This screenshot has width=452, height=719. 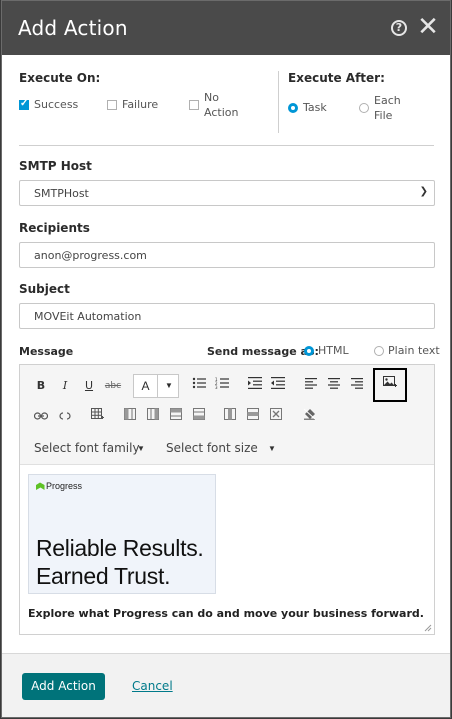 What do you see at coordinates (414, 350) in the screenshot?
I see `plain-text-format-label: Plain text` at bounding box center [414, 350].